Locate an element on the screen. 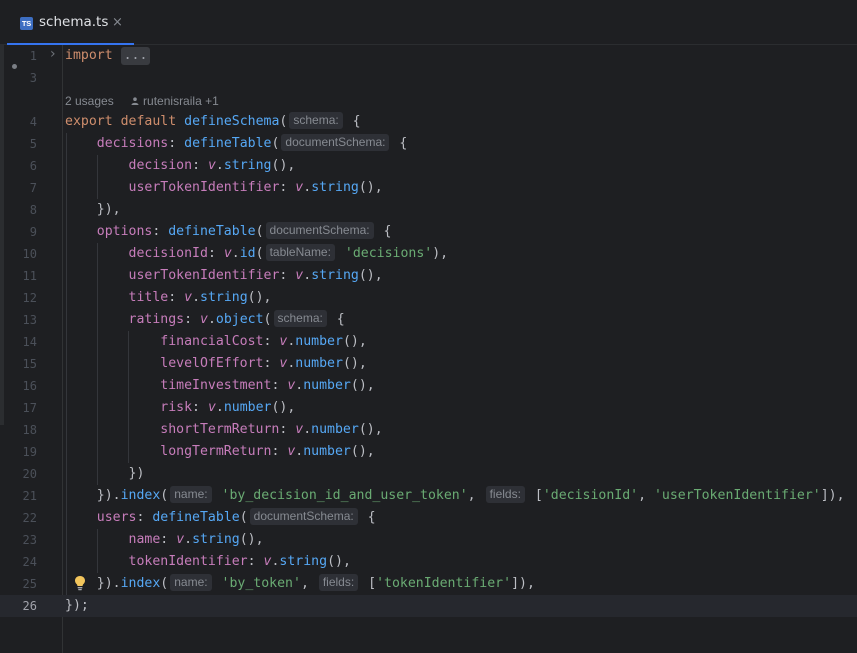 This screenshot has width=857, height=653. code-line: 22 users: defineTable(documentSchema: { is located at coordinates (428, 518).